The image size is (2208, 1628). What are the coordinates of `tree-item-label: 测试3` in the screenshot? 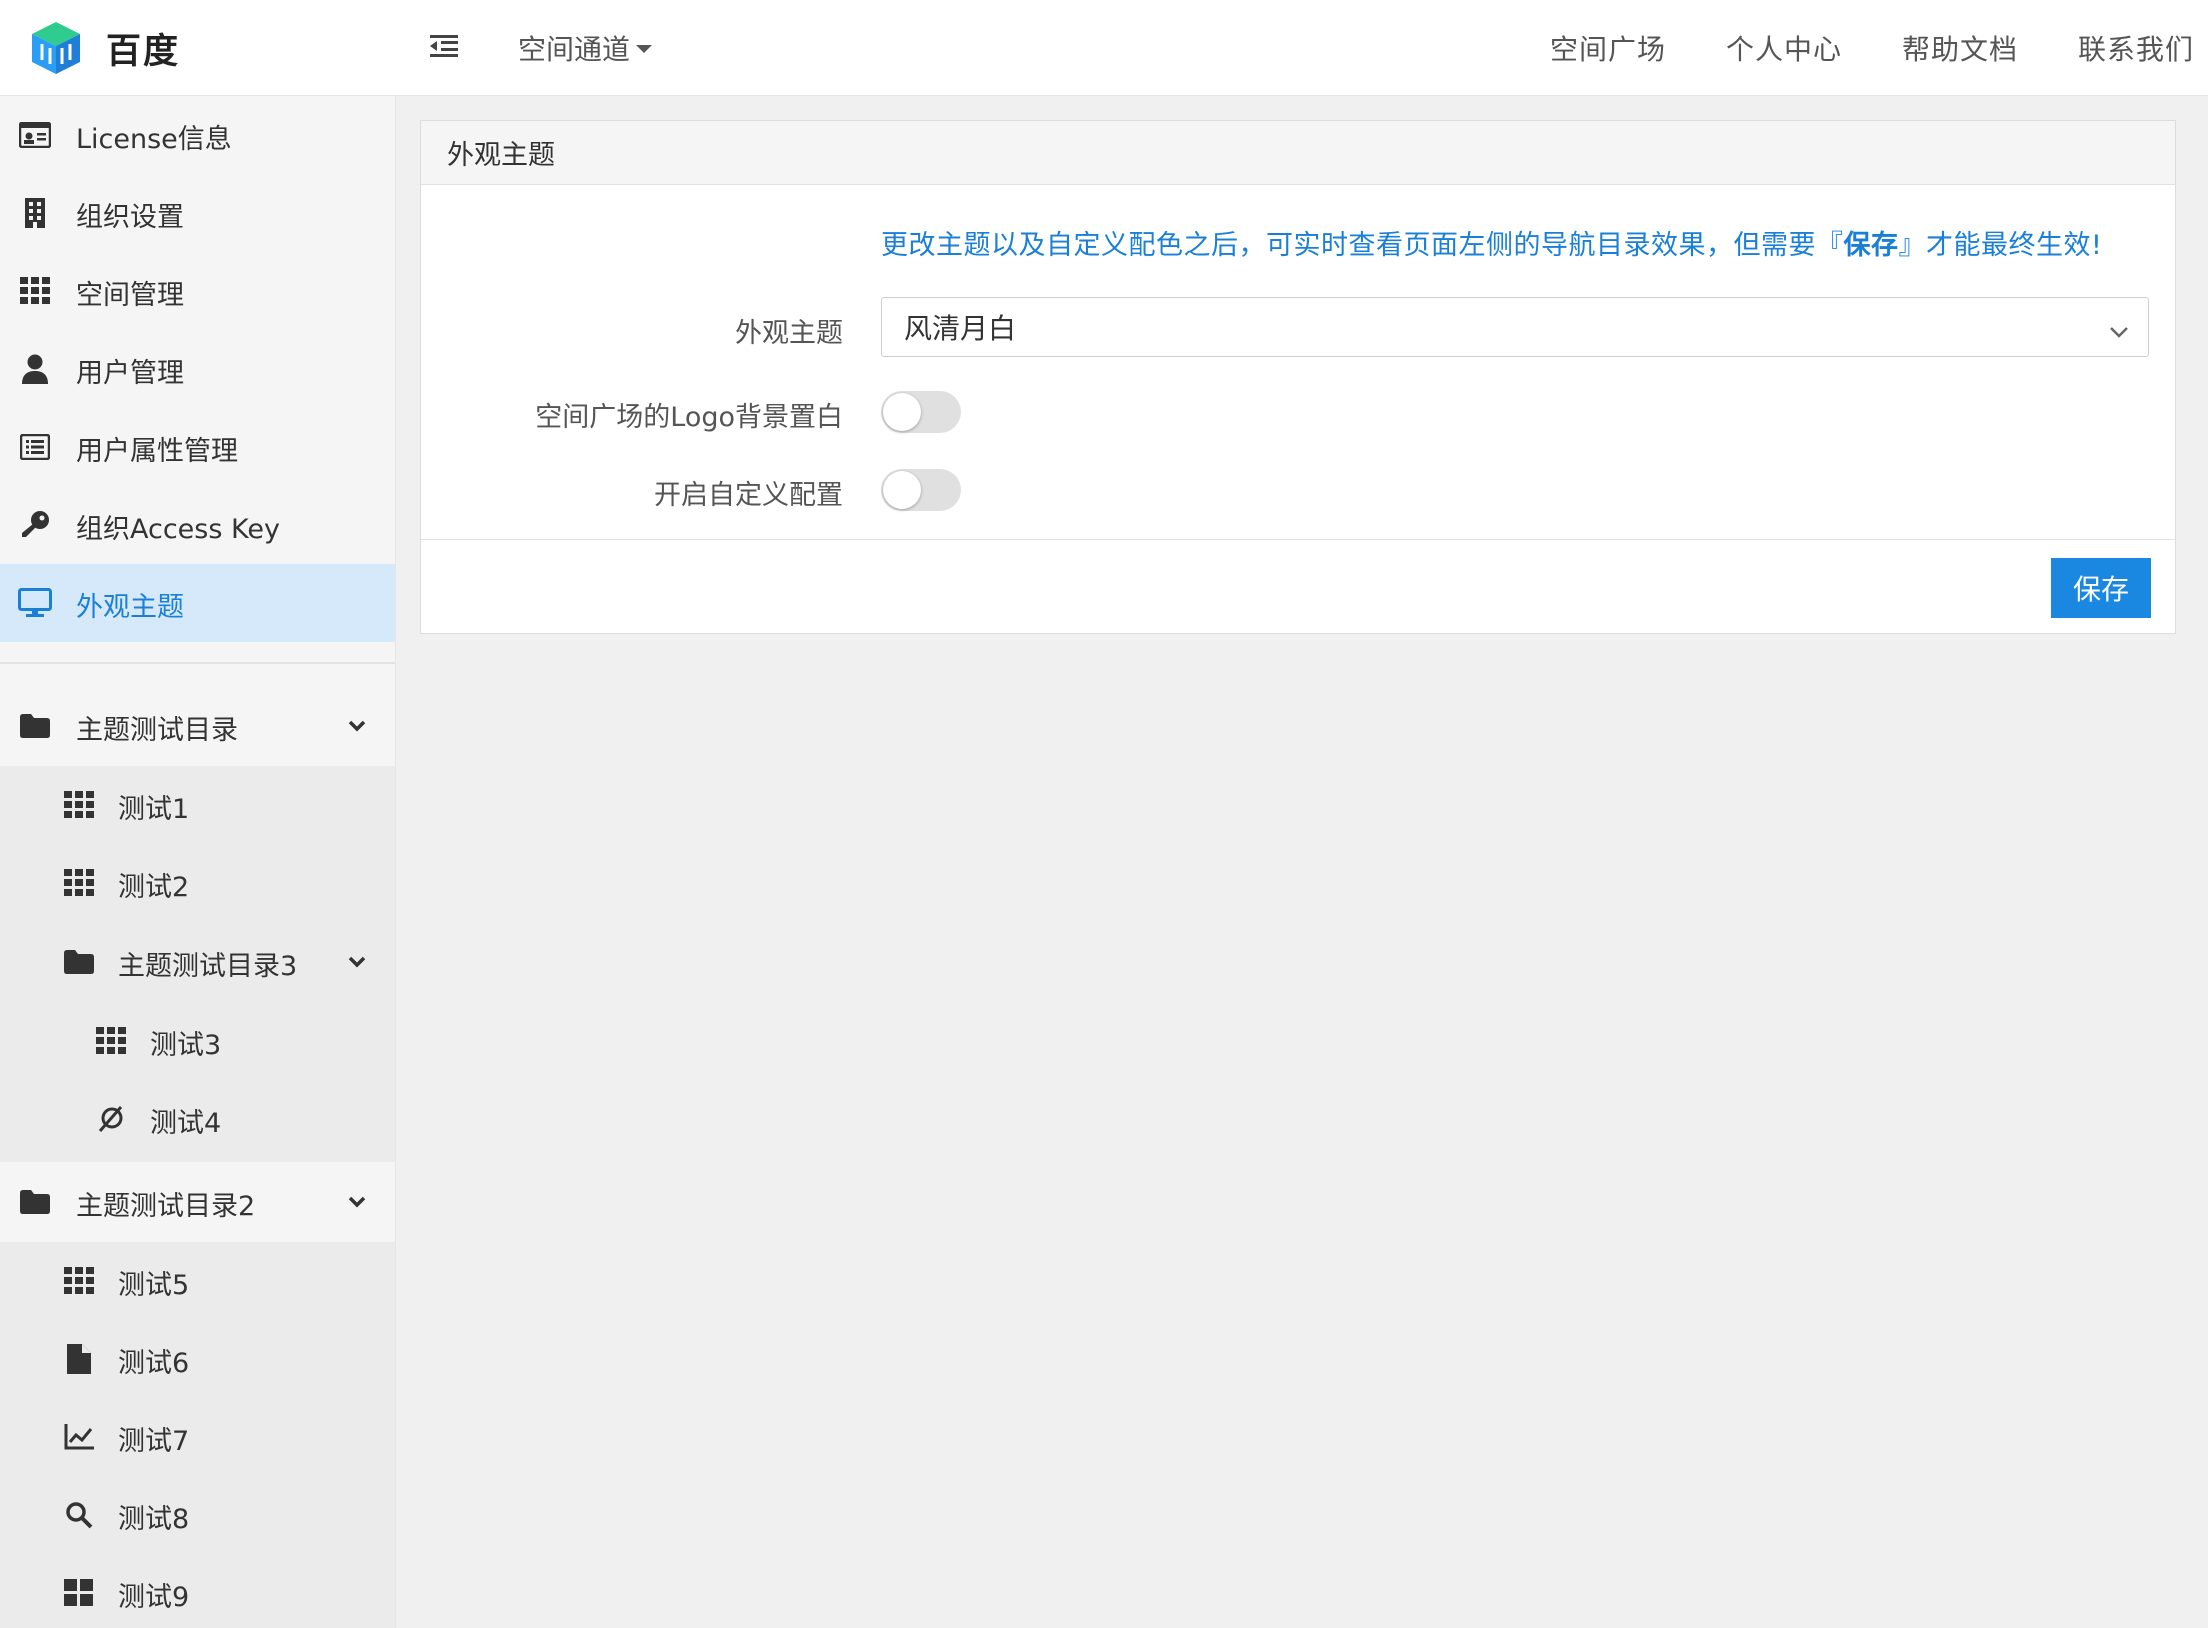 It's located at (186, 1045).